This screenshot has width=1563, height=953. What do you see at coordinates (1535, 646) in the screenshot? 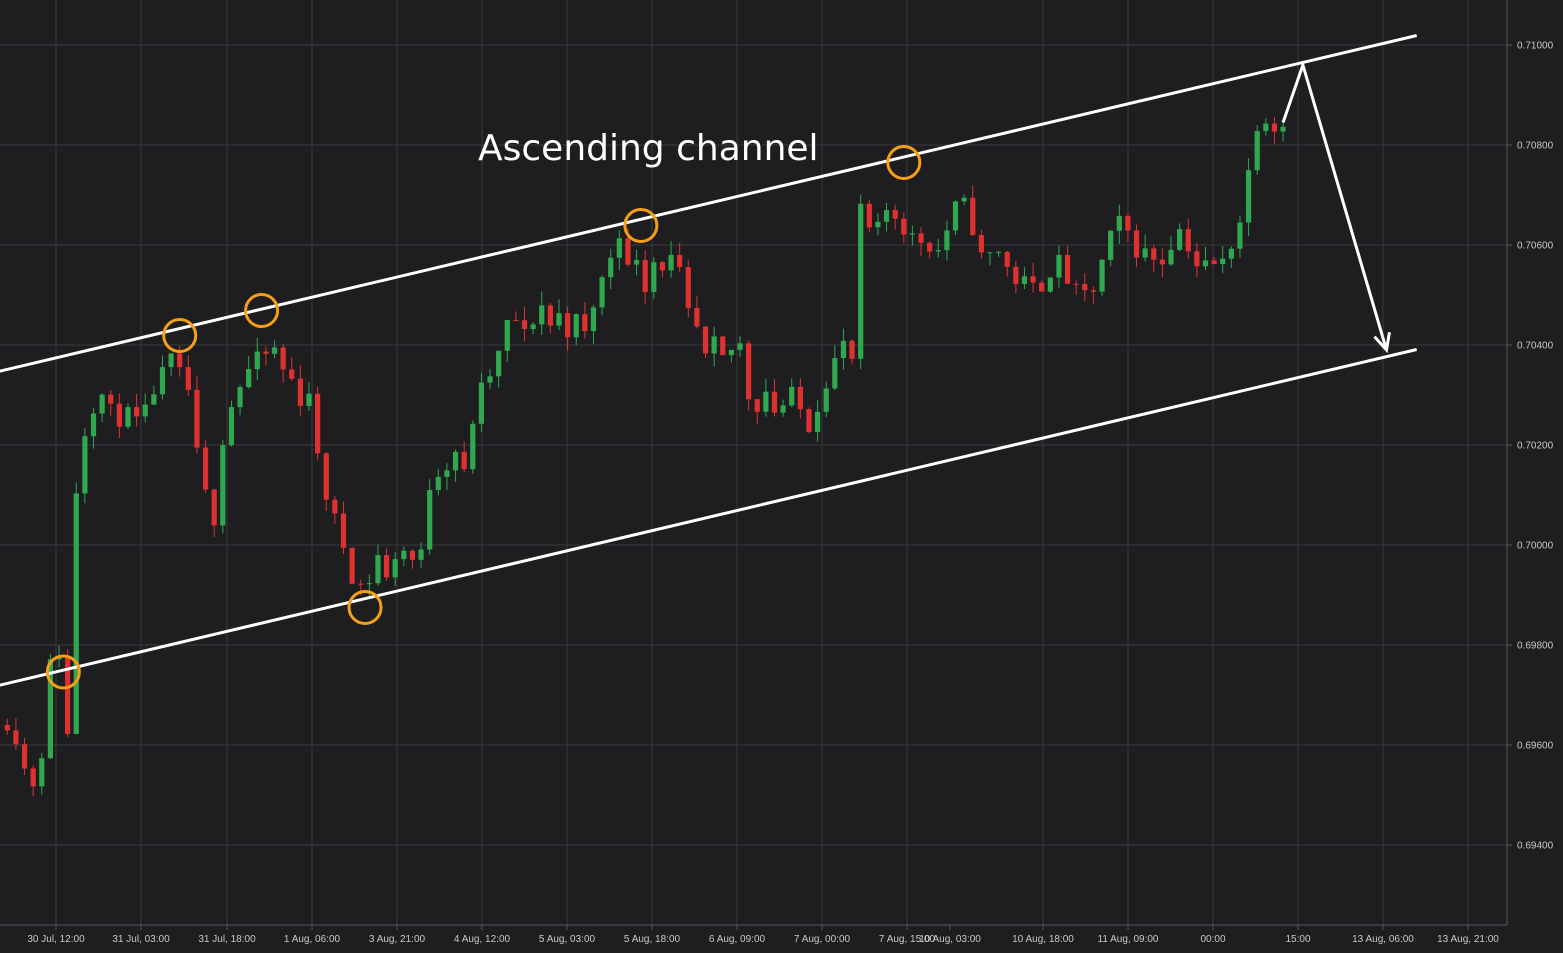
I see `y-tick-label: 0.69800` at bounding box center [1535, 646].